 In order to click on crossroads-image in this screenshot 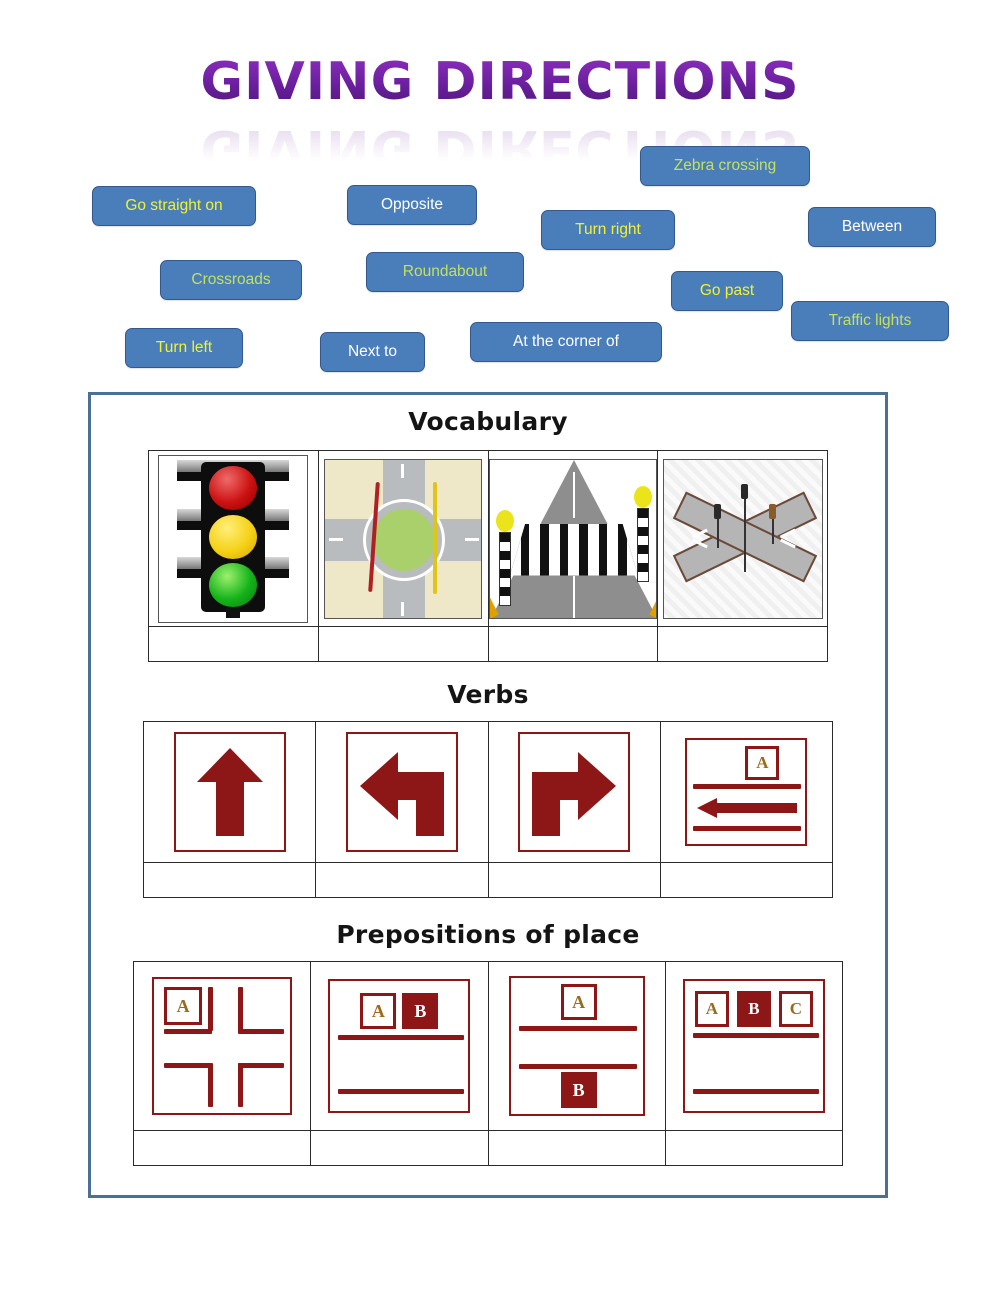, I will do `click(742, 538)`.